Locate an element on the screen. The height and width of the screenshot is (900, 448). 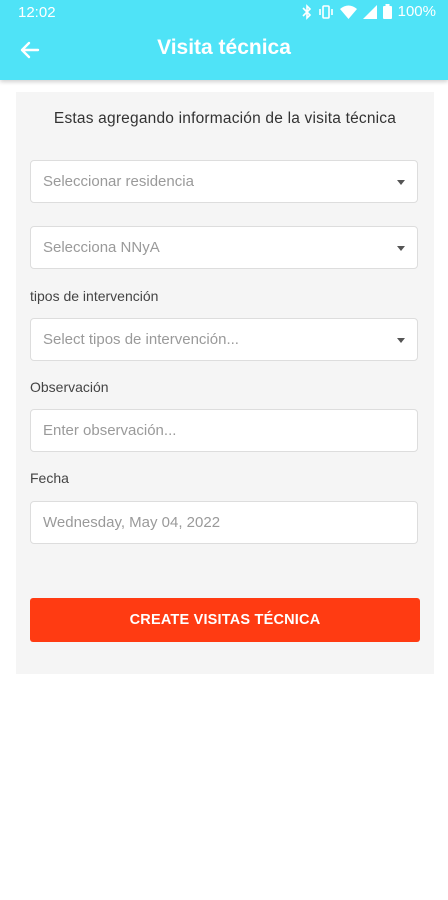
vibrate-icon is located at coordinates (326, 11).